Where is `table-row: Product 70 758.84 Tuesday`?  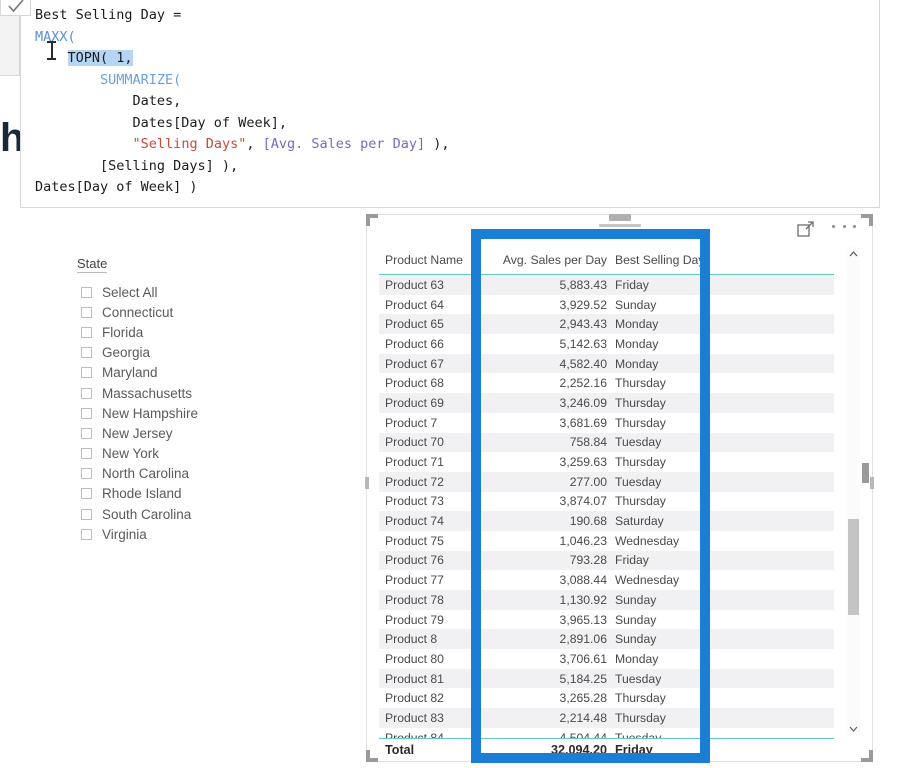 table-row: Product 70 758.84 Tuesday is located at coordinates (606, 442).